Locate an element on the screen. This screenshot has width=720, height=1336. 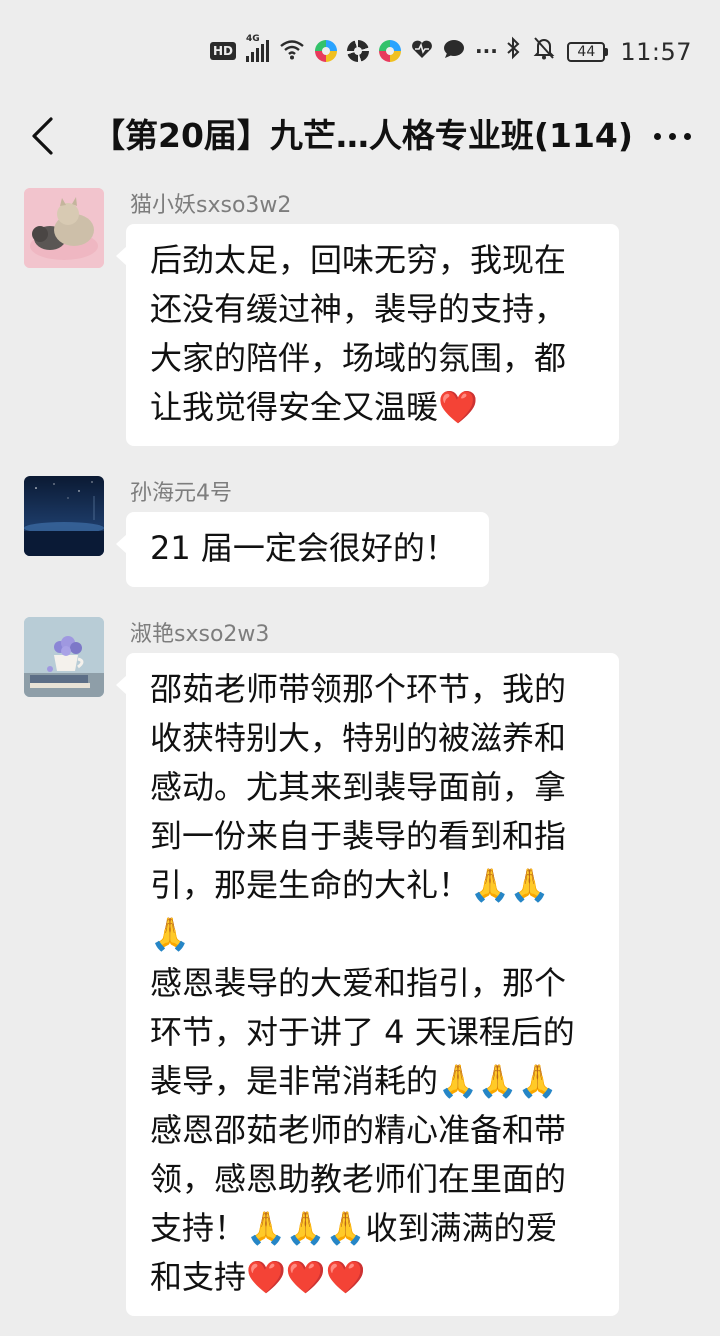
message-line: 感动。尤其来到裴导面前，拿 is located at coordinates (358, 787).